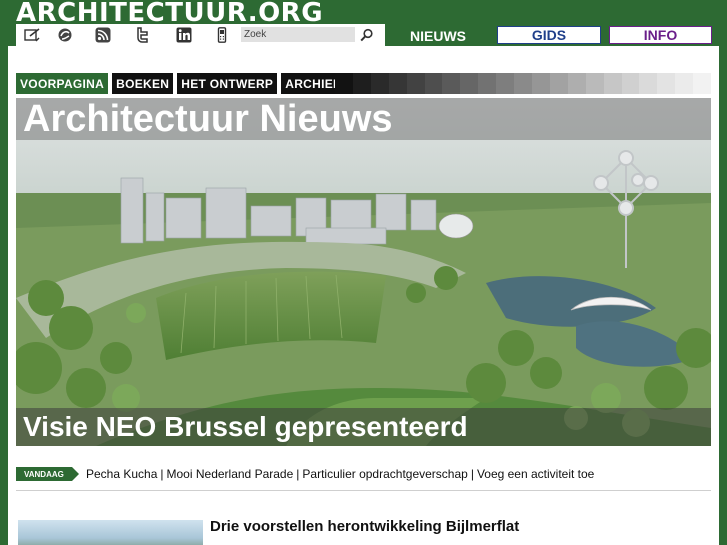 Image resolution: width=727 pixels, height=545 pixels. Describe the element at coordinates (660, 35) in the screenshot. I see `tab-info: INFO` at that location.